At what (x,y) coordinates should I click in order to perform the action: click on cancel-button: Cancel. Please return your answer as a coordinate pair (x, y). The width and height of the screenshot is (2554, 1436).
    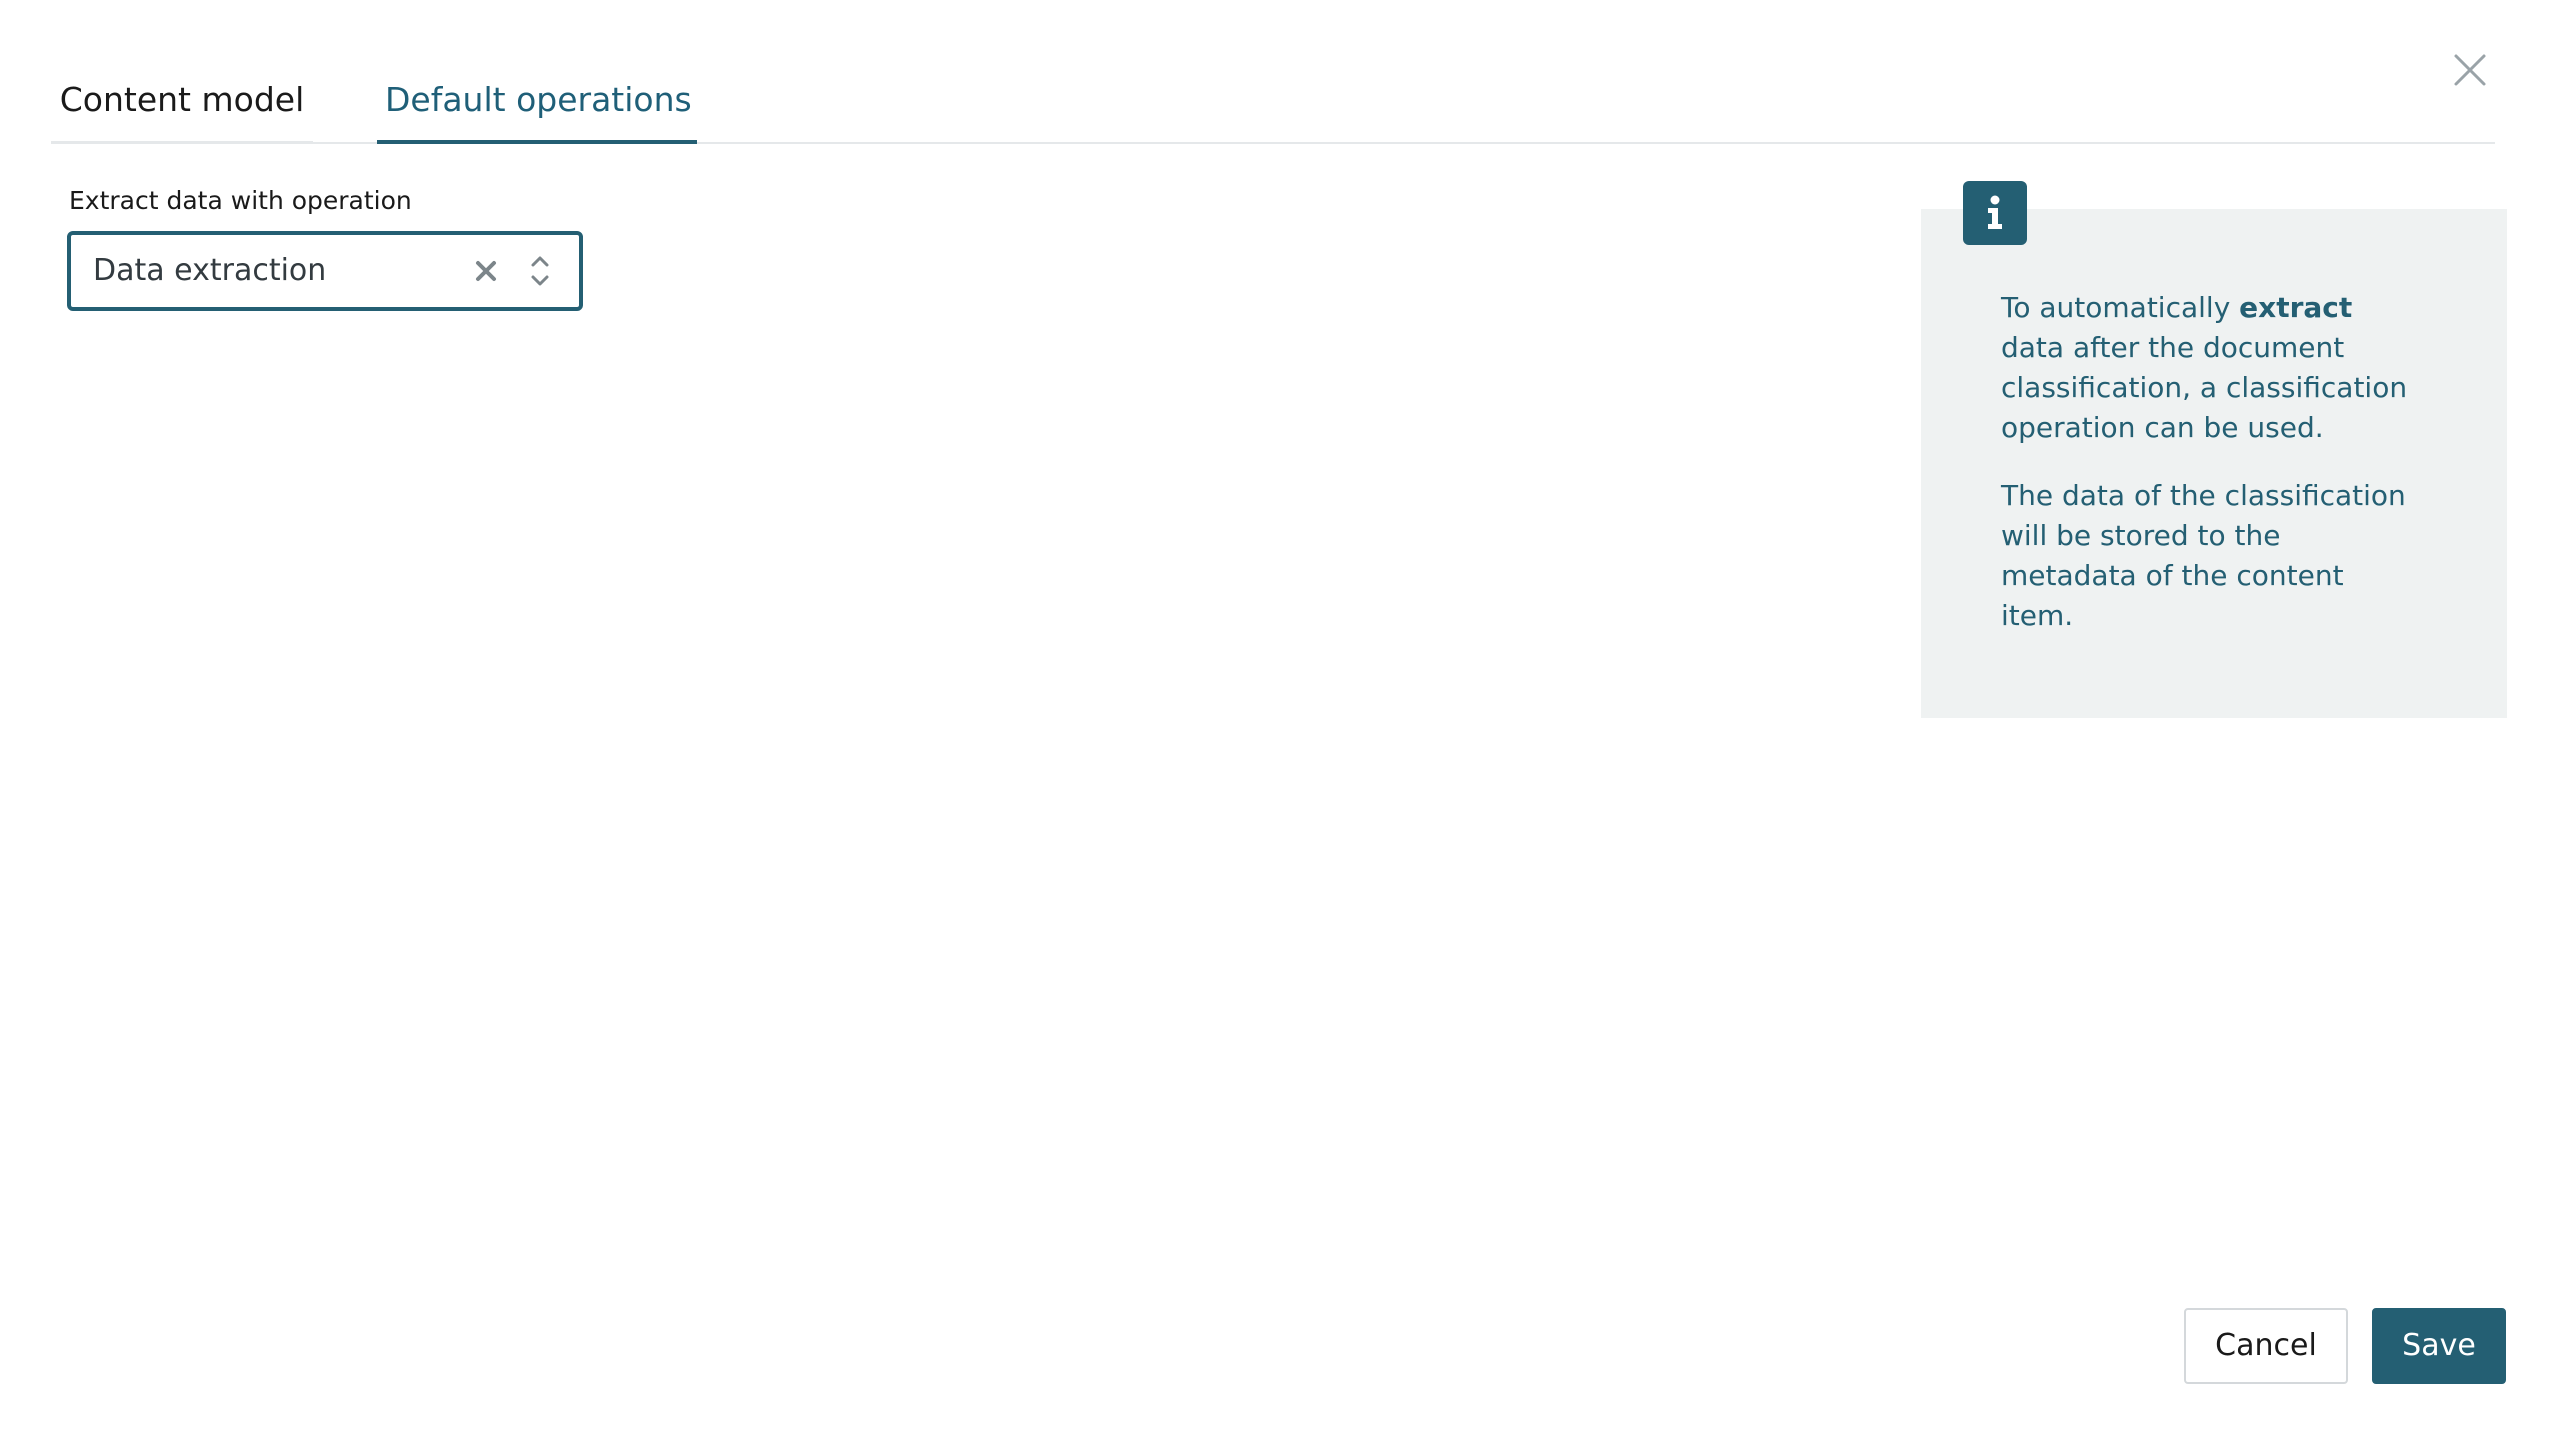
    Looking at the image, I should click on (2266, 1346).